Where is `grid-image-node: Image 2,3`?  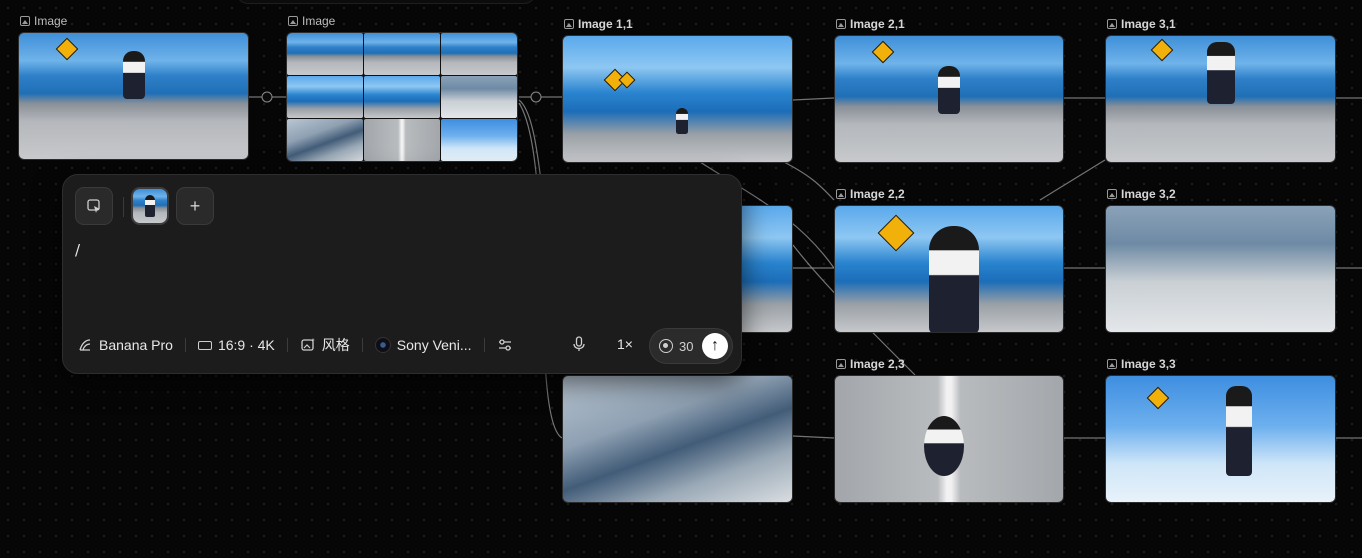
grid-image-node: Image 2,3 is located at coordinates (949, 430).